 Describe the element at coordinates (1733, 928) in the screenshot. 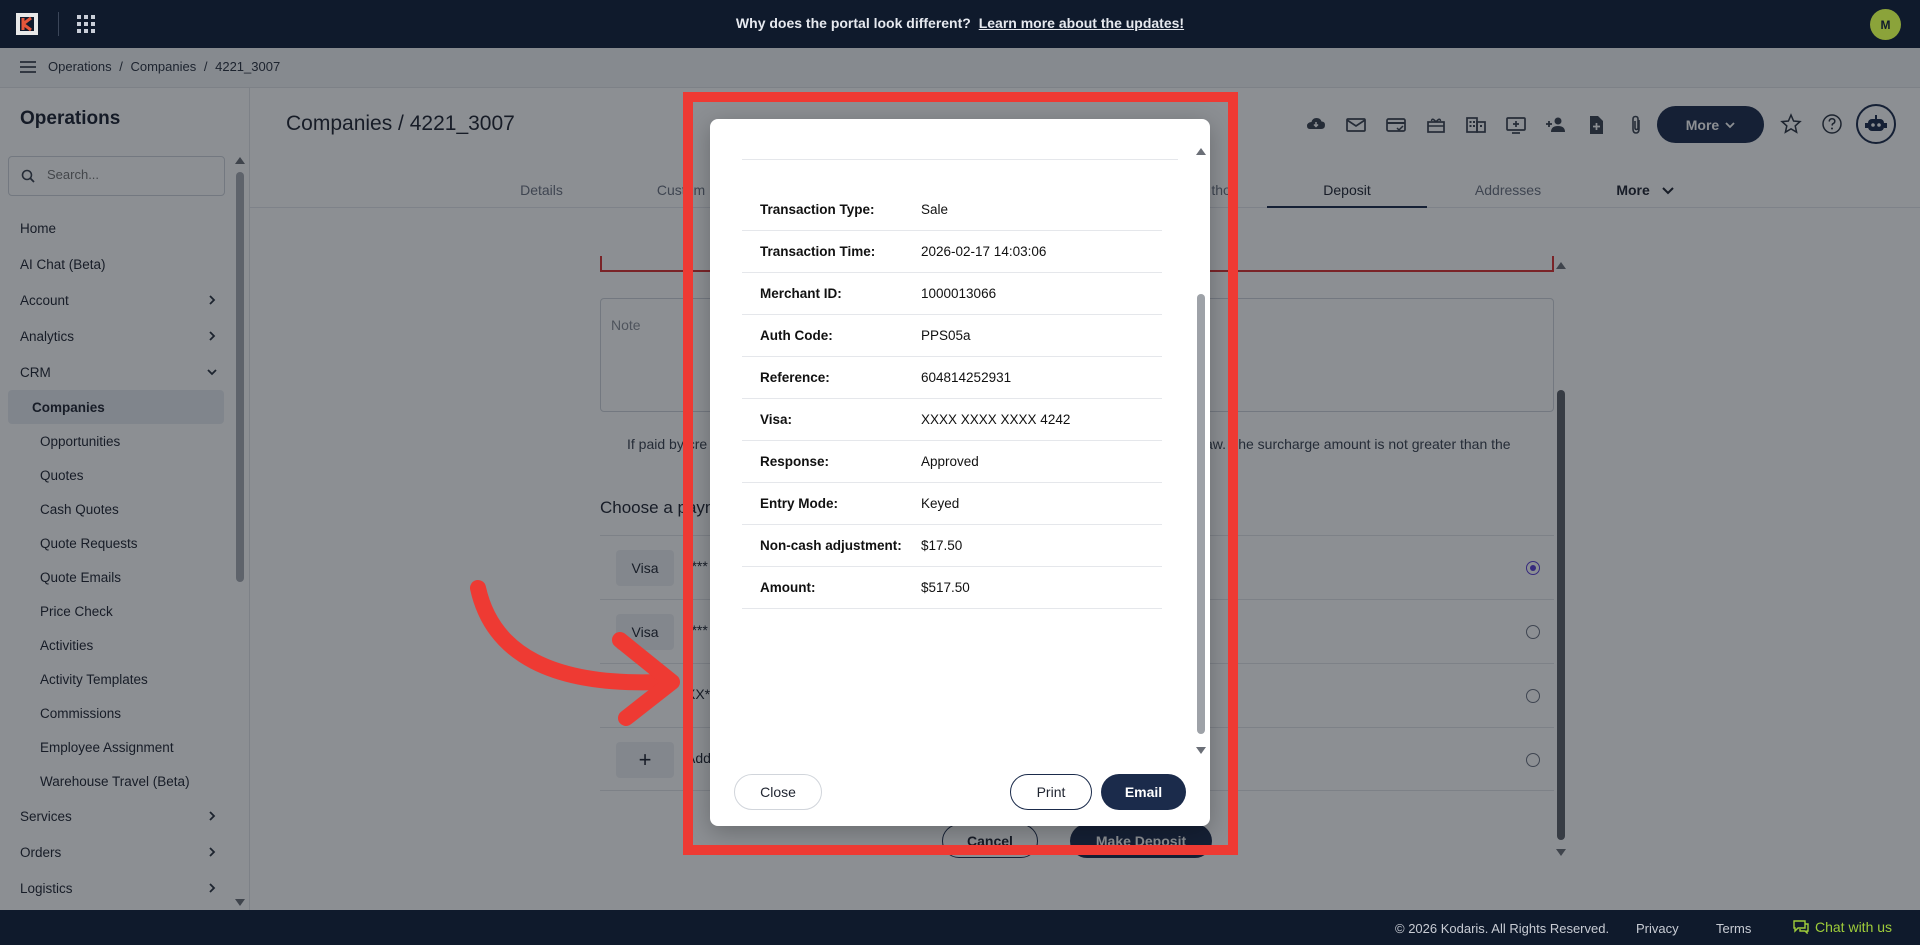

I see `terms-link: Terms` at that location.